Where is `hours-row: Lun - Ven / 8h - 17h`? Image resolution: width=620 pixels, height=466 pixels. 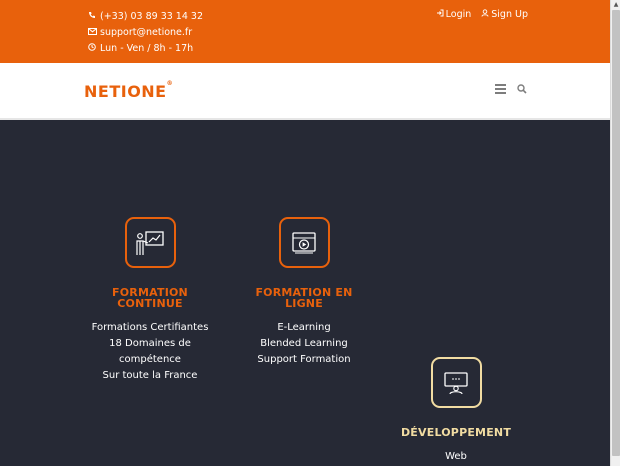 hours-row: Lun - Ven / 8h - 17h is located at coordinates (145, 49).